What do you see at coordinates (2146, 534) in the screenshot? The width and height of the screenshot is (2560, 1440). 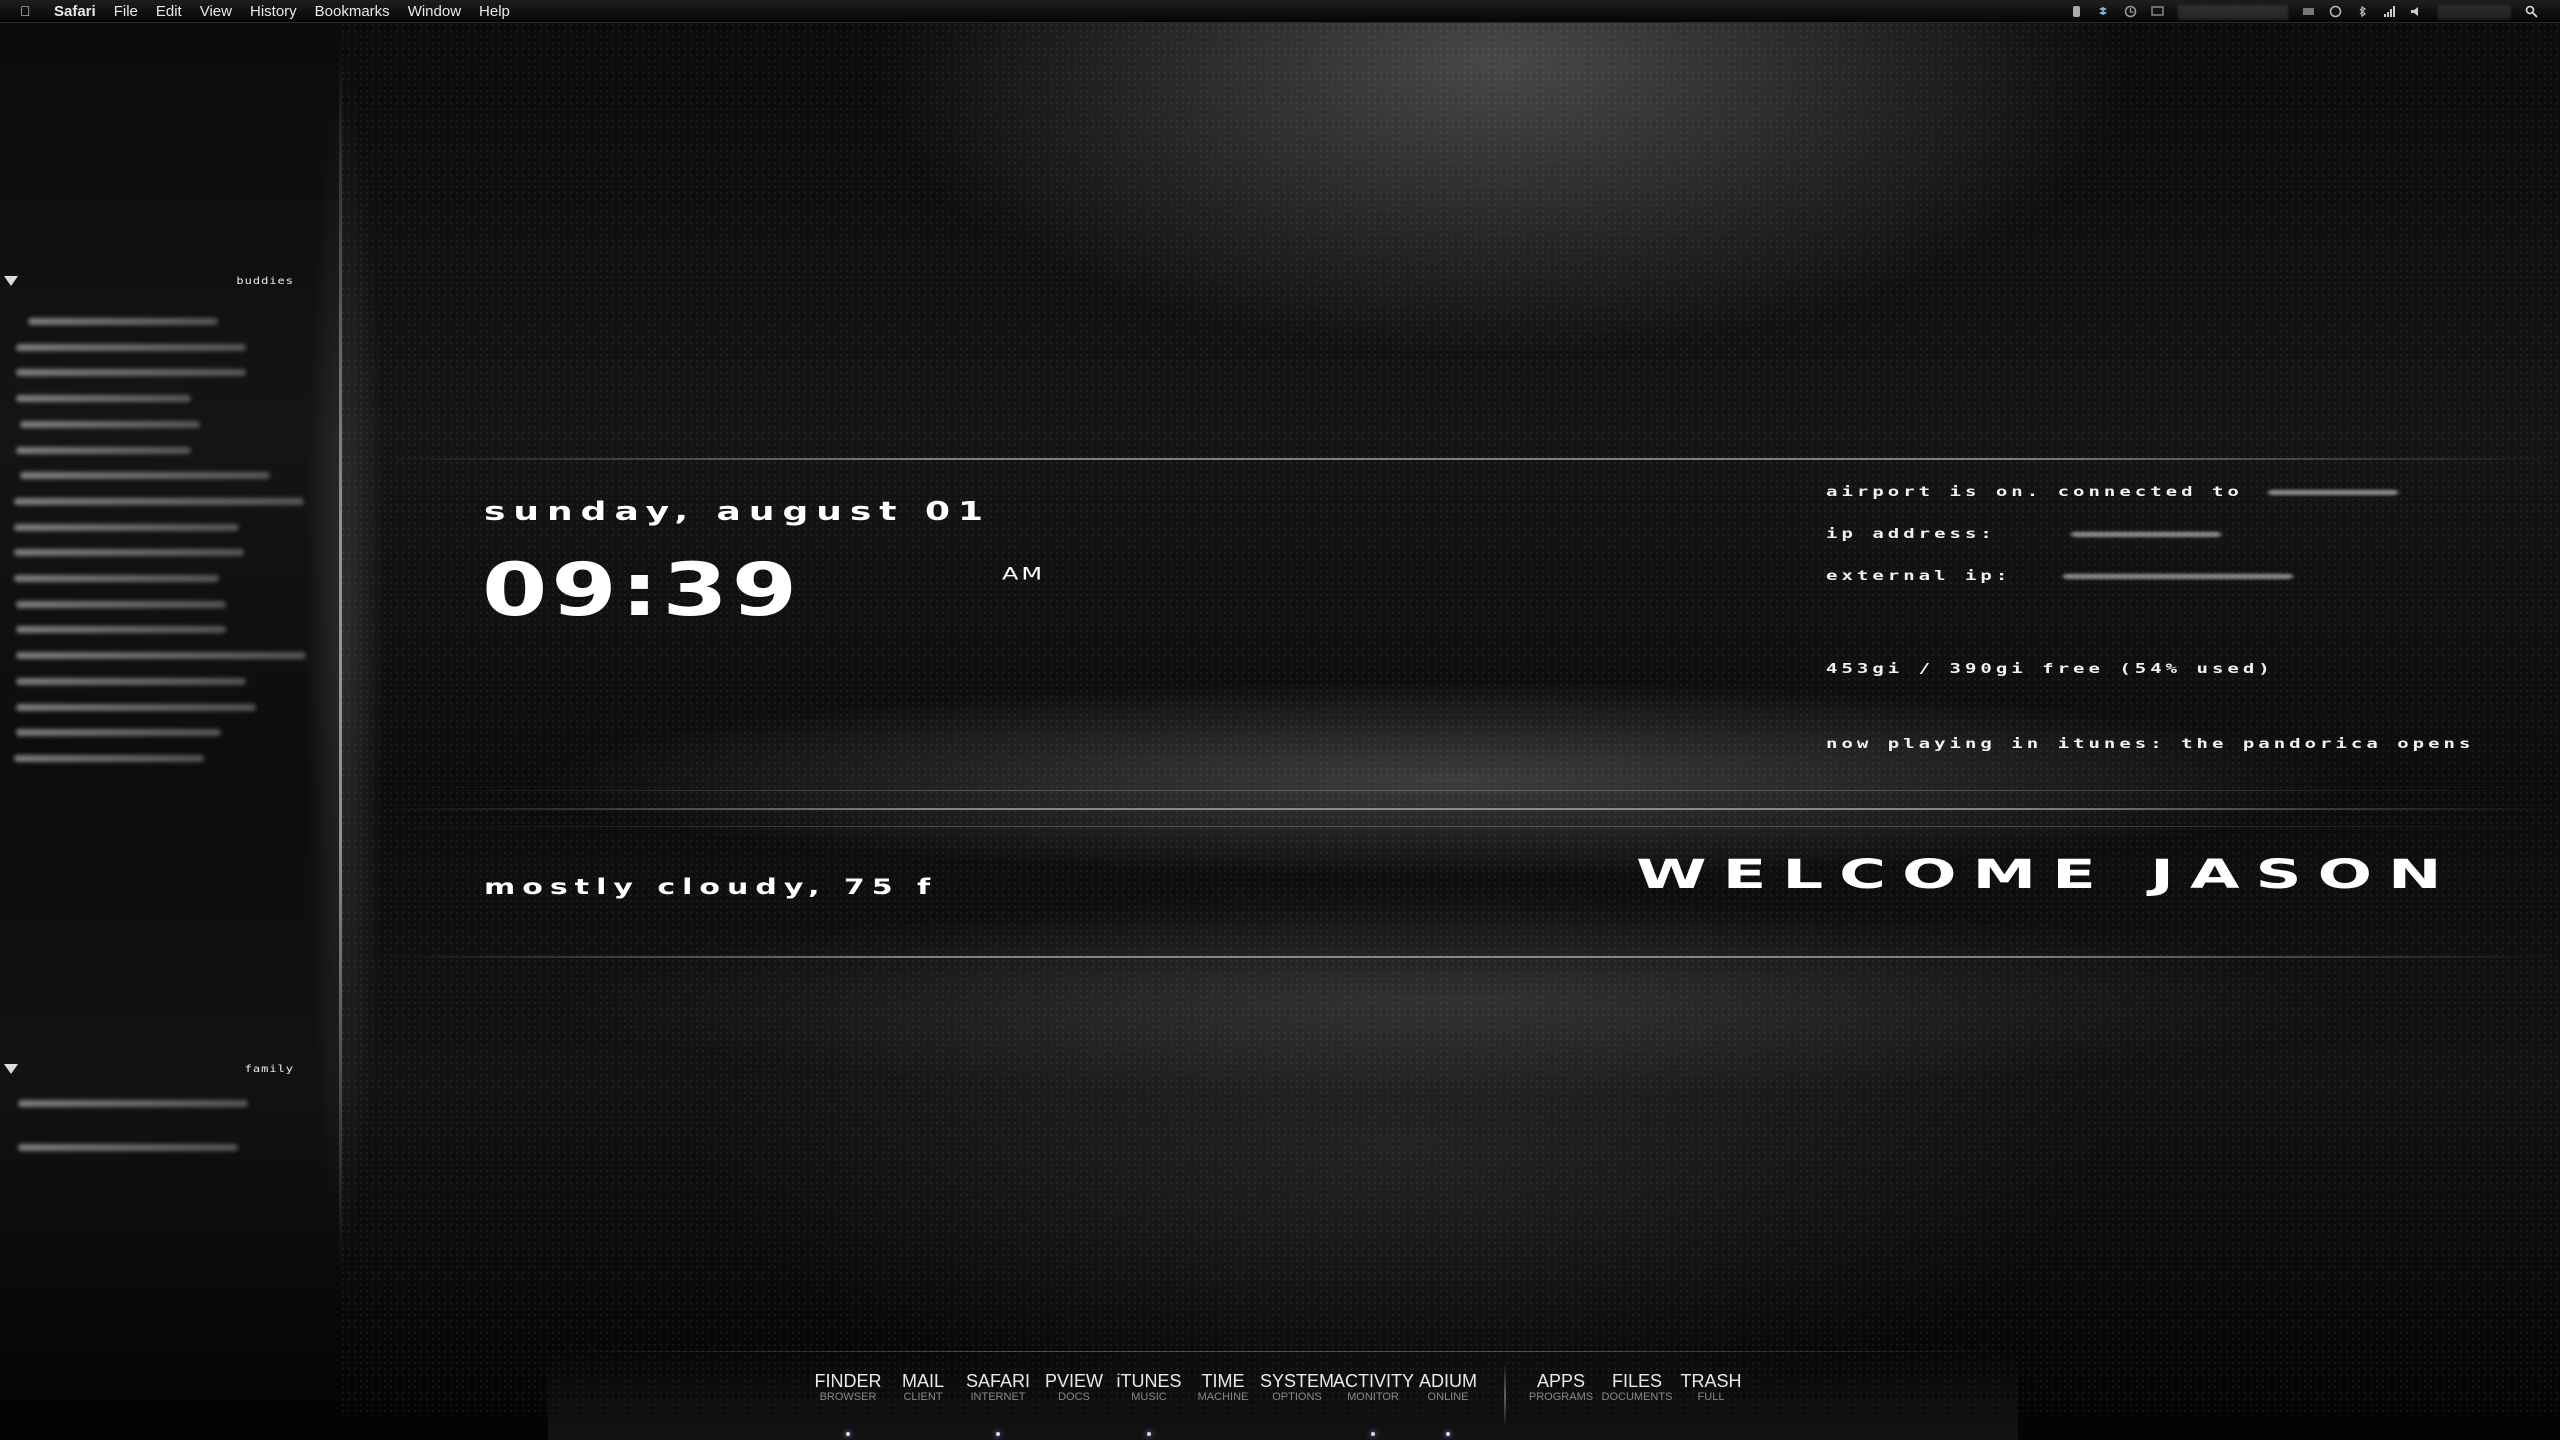 I see `ip-value-redacted` at bounding box center [2146, 534].